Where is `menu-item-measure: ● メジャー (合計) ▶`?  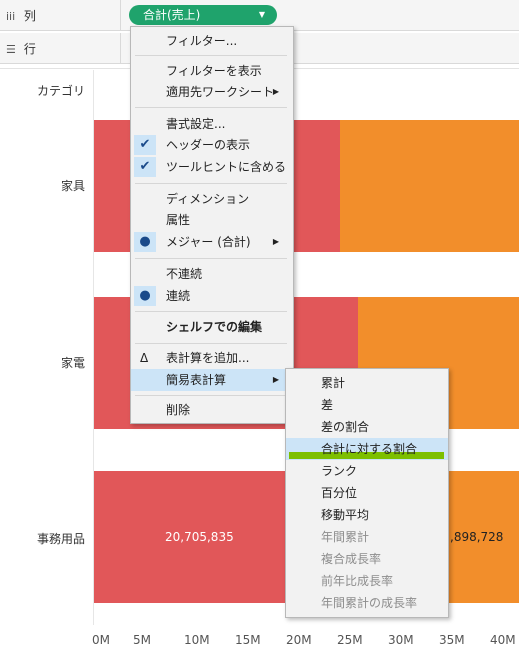 menu-item-measure: ● メジャー (合計) ▶ is located at coordinates (212, 242).